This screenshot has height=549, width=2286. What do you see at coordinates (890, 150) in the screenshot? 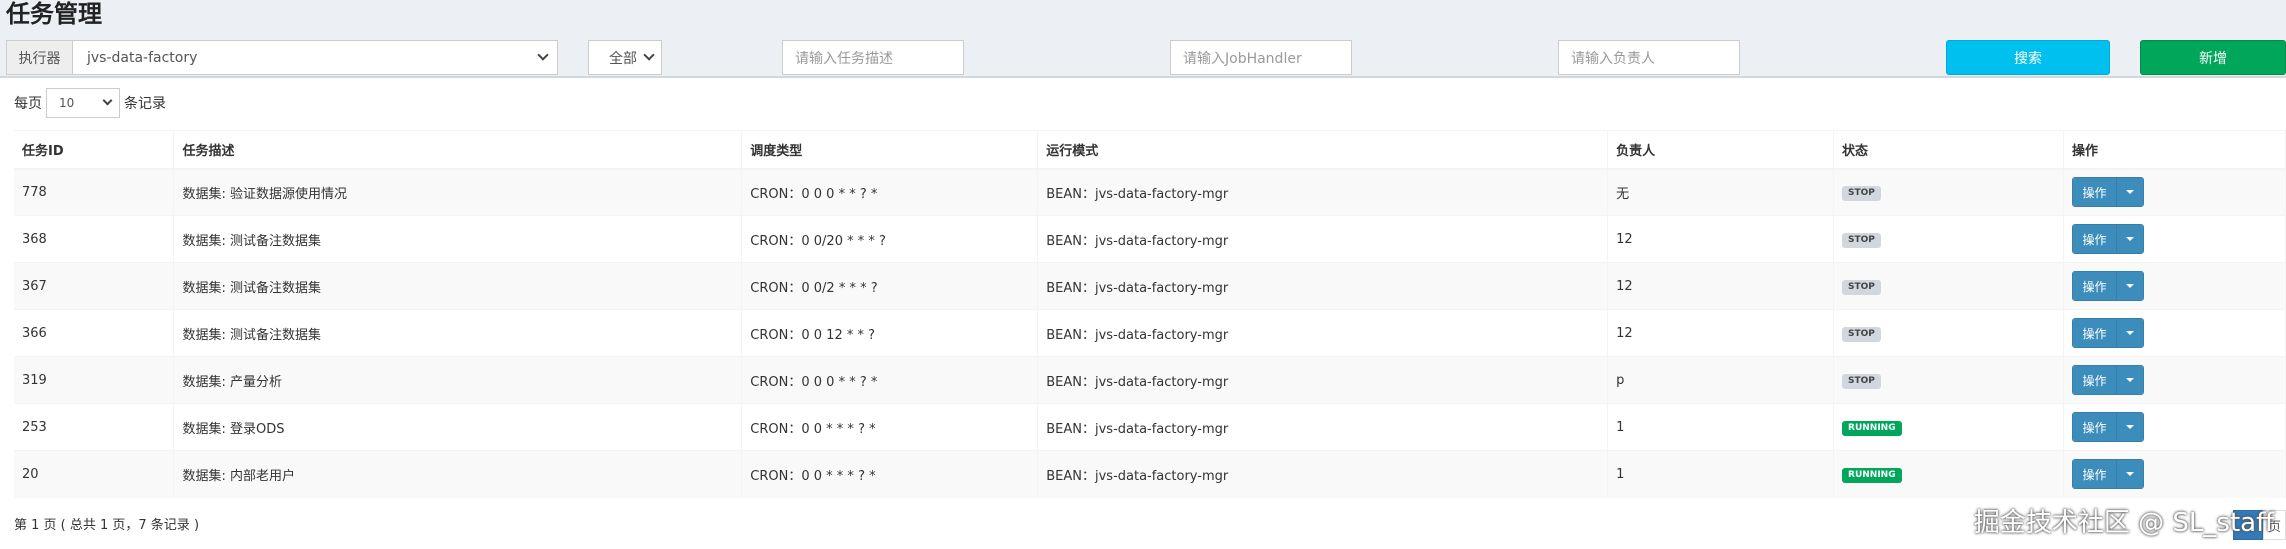
I see `column-header: 调度类型` at bounding box center [890, 150].